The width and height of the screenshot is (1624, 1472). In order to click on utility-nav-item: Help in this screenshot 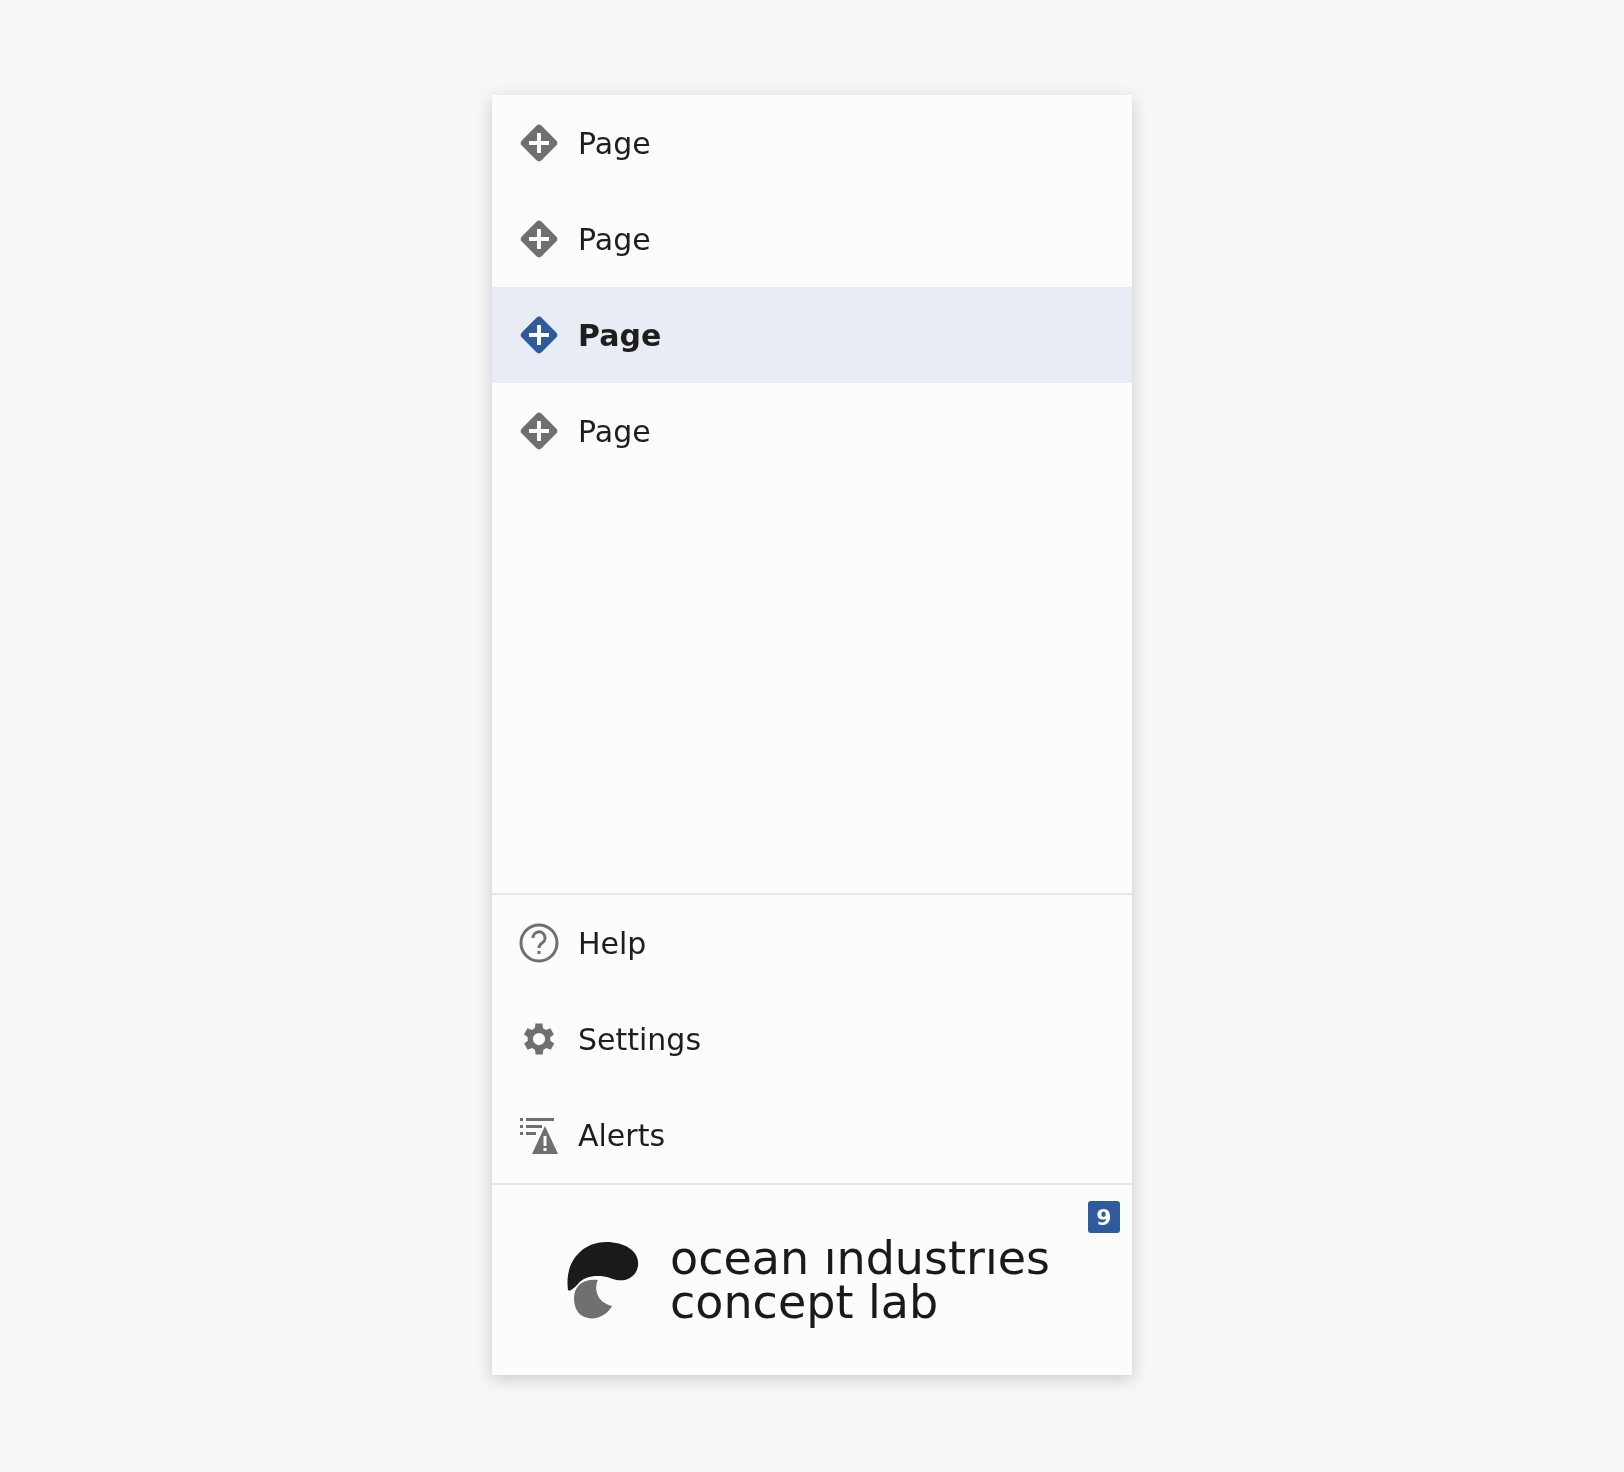, I will do `click(812, 943)`.